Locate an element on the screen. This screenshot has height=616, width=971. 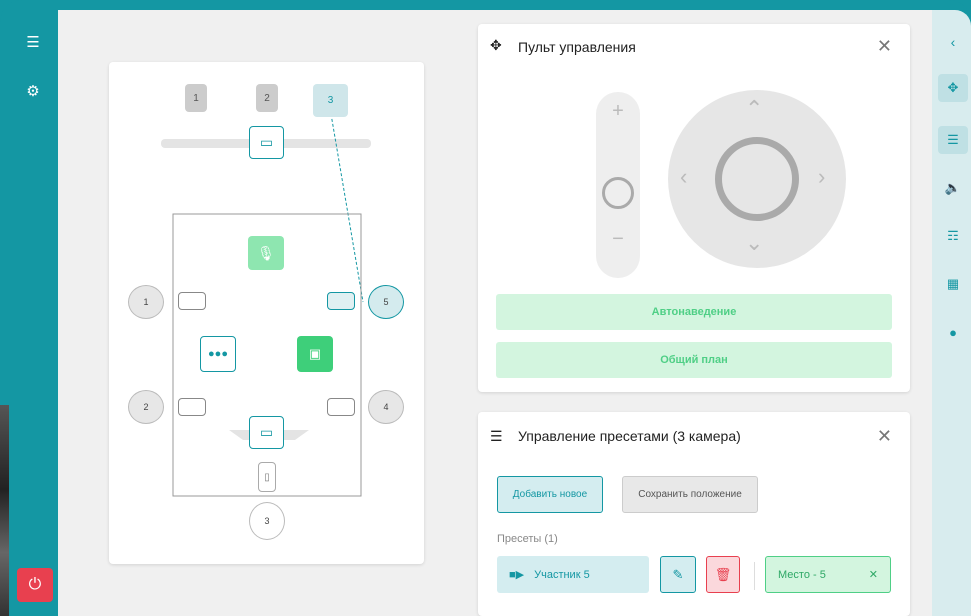
presets-count-label: Пресеты (1) is located at coordinates (527, 539).